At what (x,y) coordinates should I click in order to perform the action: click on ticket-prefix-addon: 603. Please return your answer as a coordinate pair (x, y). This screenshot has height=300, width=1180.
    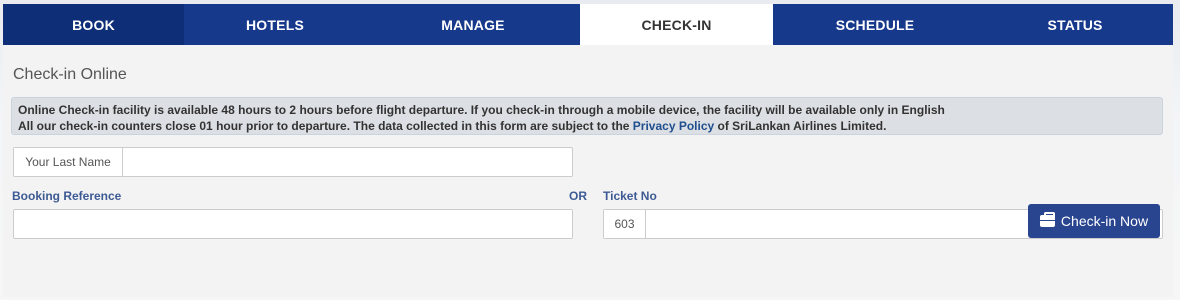
    Looking at the image, I should click on (625, 224).